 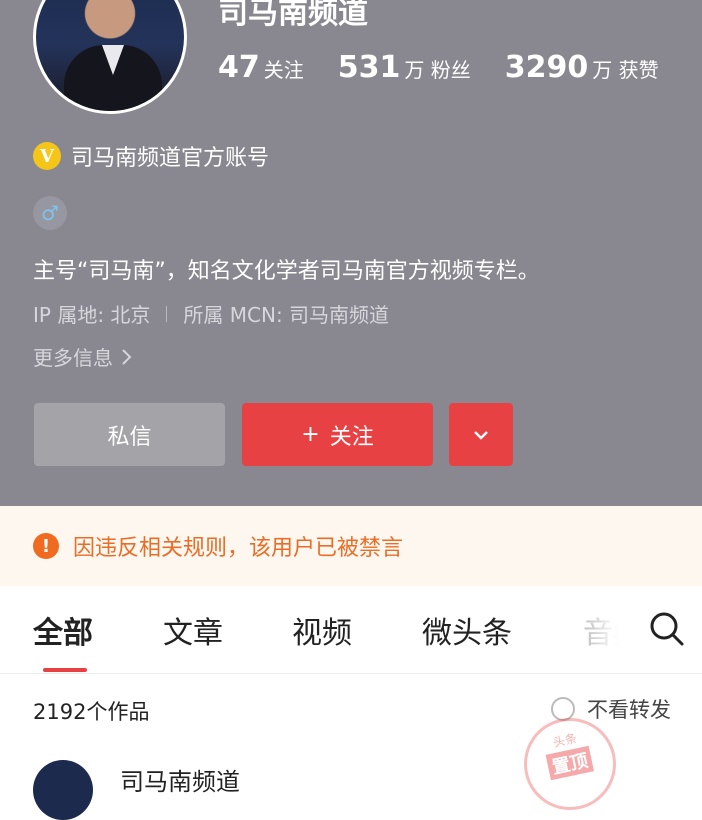 I want to click on mute-notice: ! 因违反相关规则，该用户已被禁言, so click(x=351, y=546).